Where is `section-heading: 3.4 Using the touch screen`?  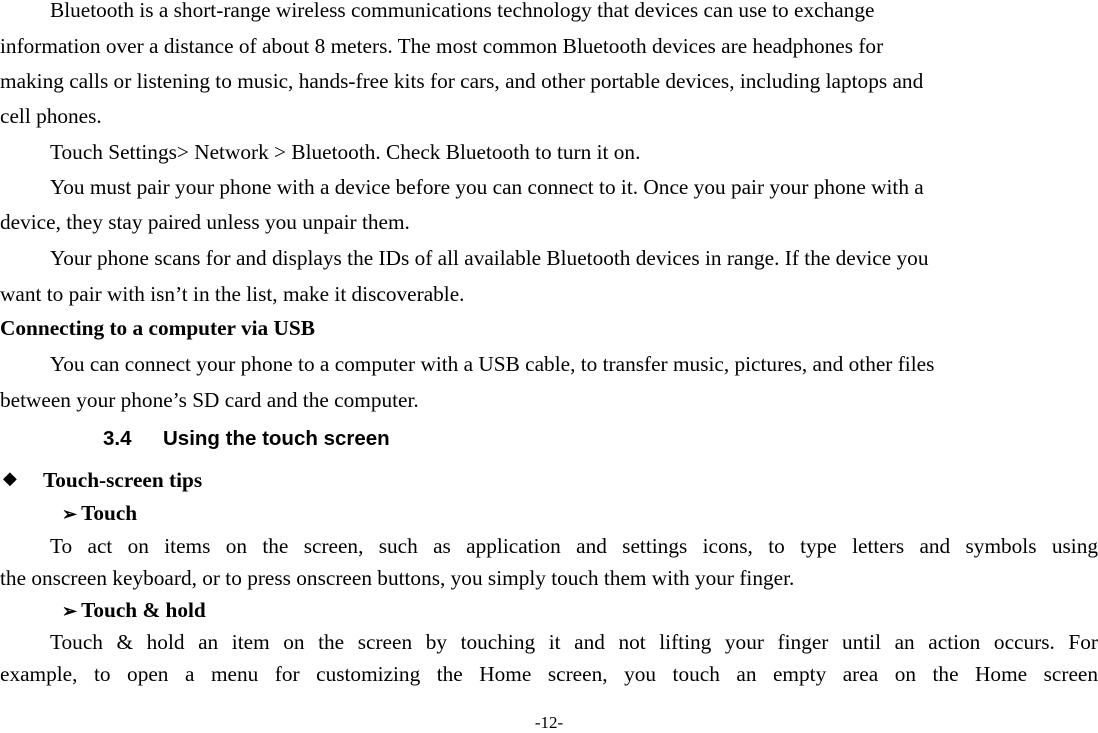 section-heading: 3.4 Using the touch screen is located at coordinates (246, 439).